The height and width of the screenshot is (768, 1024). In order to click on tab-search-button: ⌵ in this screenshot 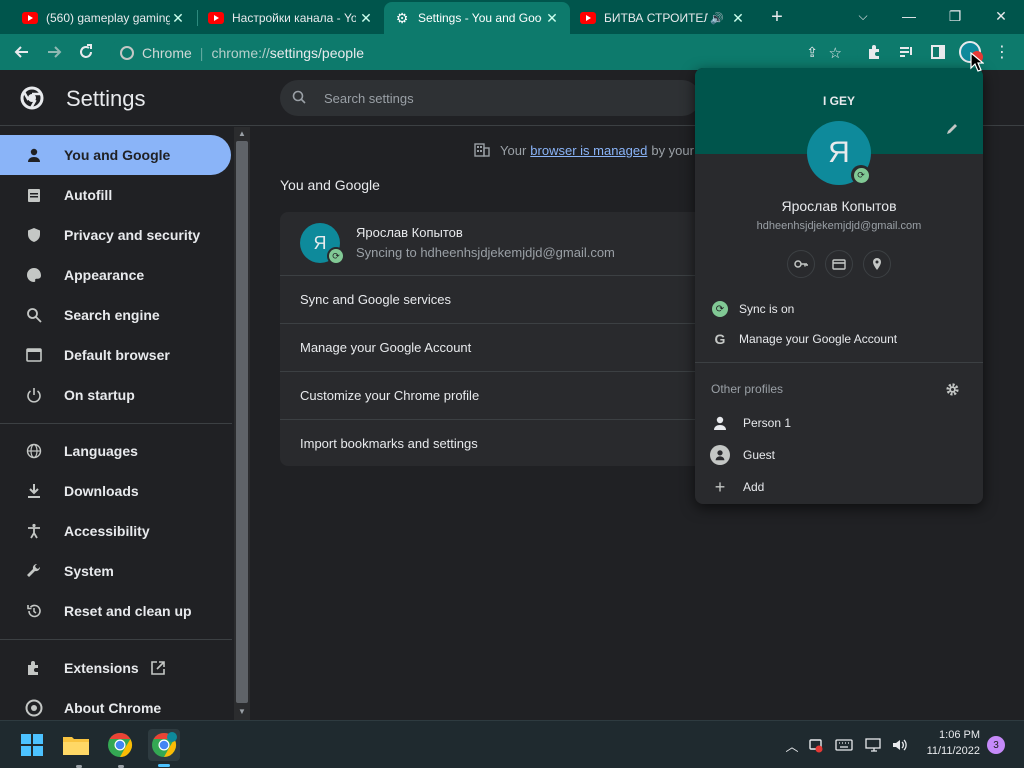, I will do `click(863, 16)`.